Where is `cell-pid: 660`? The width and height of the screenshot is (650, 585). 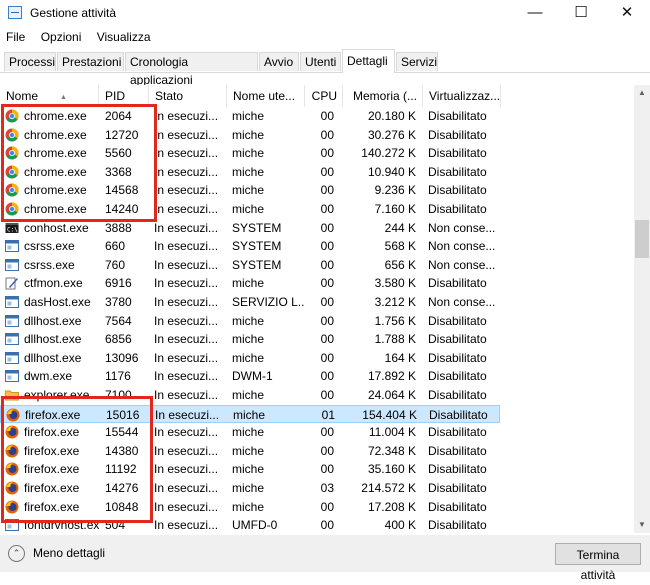
cell-pid: 660 is located at coordinates (115, 246).